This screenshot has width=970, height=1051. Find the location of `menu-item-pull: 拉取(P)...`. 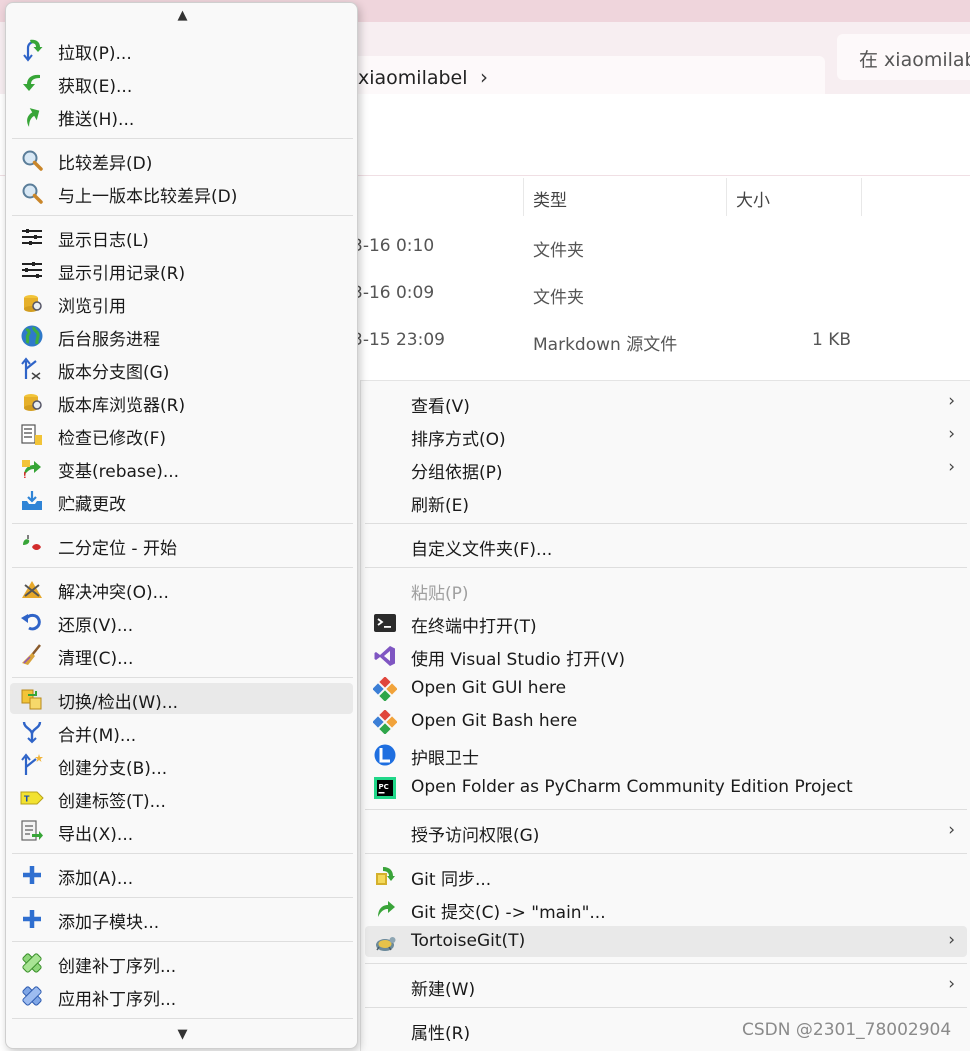

menu-item-pull: 拉取(P)... is located at coordinates (181, 49).